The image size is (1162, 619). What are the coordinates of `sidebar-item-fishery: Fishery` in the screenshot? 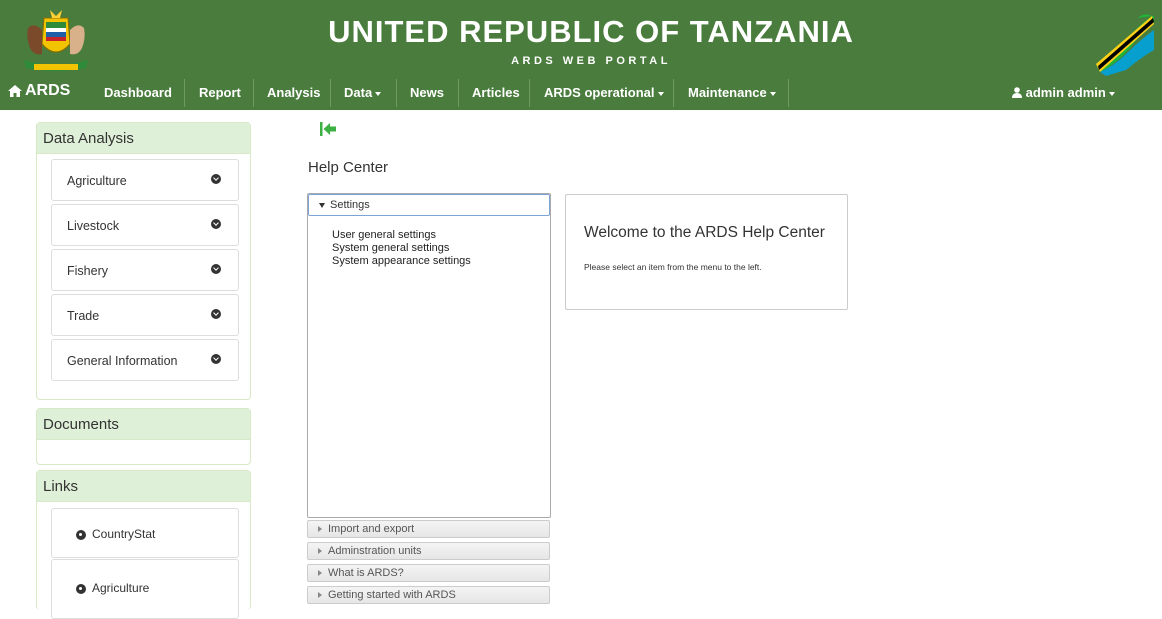 It's located at (145, 270).